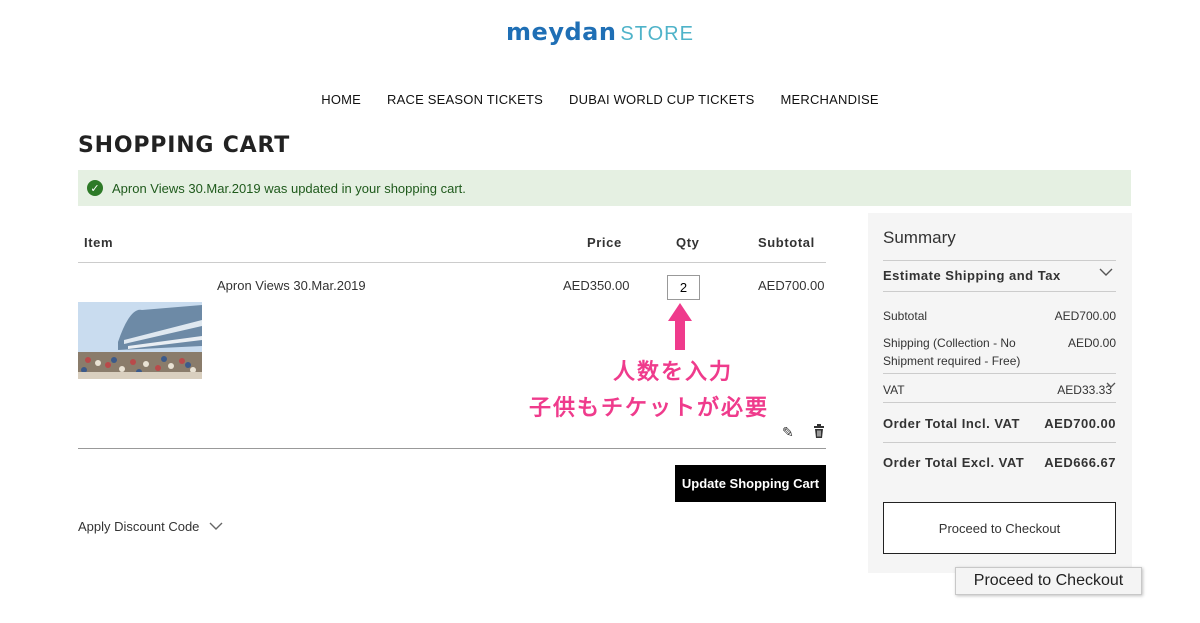  I want to click on discount-toggle: Apply Discount Code, so click(150, 526).